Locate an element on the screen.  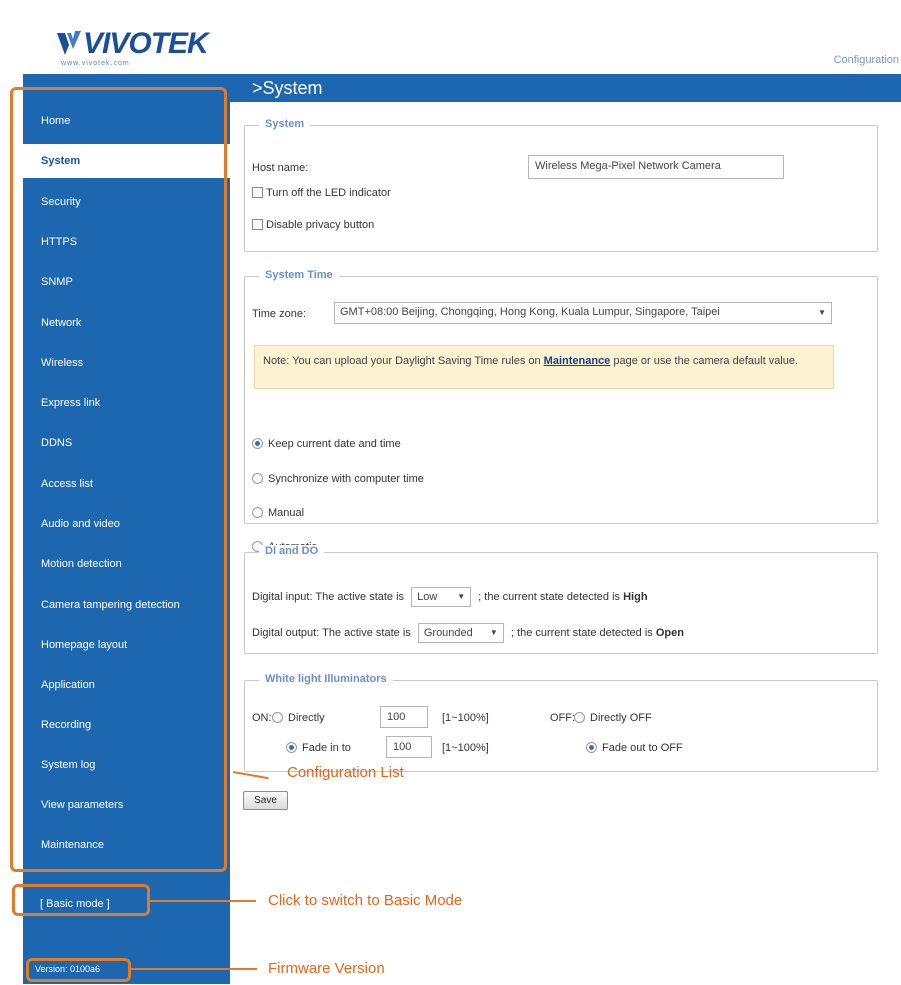
fade-out-label: Fade out to OFF is located at coordinates (642, 748).